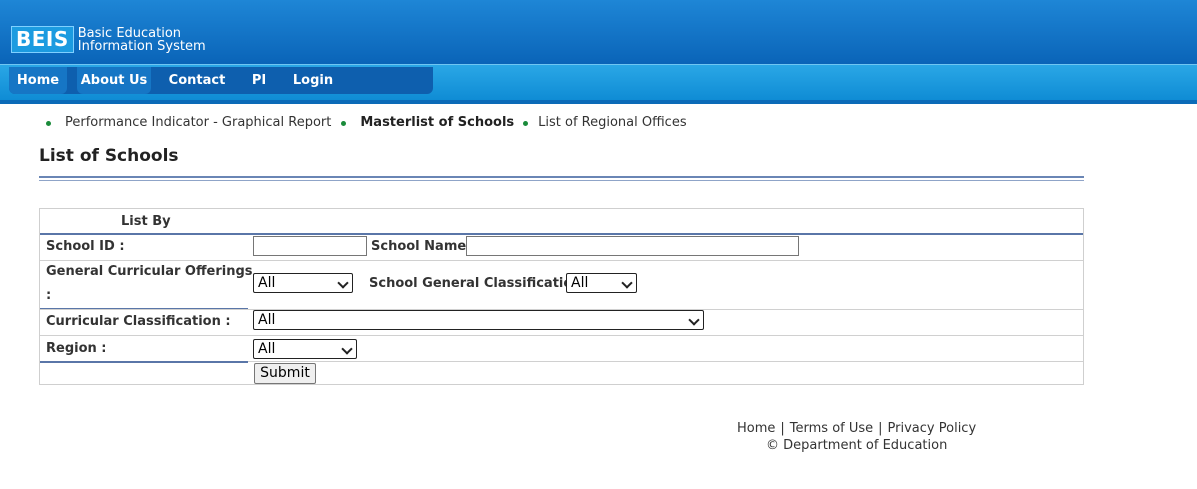  I want to click on nav-bar: Home About Us Contact PI Login, so click(598, 82).